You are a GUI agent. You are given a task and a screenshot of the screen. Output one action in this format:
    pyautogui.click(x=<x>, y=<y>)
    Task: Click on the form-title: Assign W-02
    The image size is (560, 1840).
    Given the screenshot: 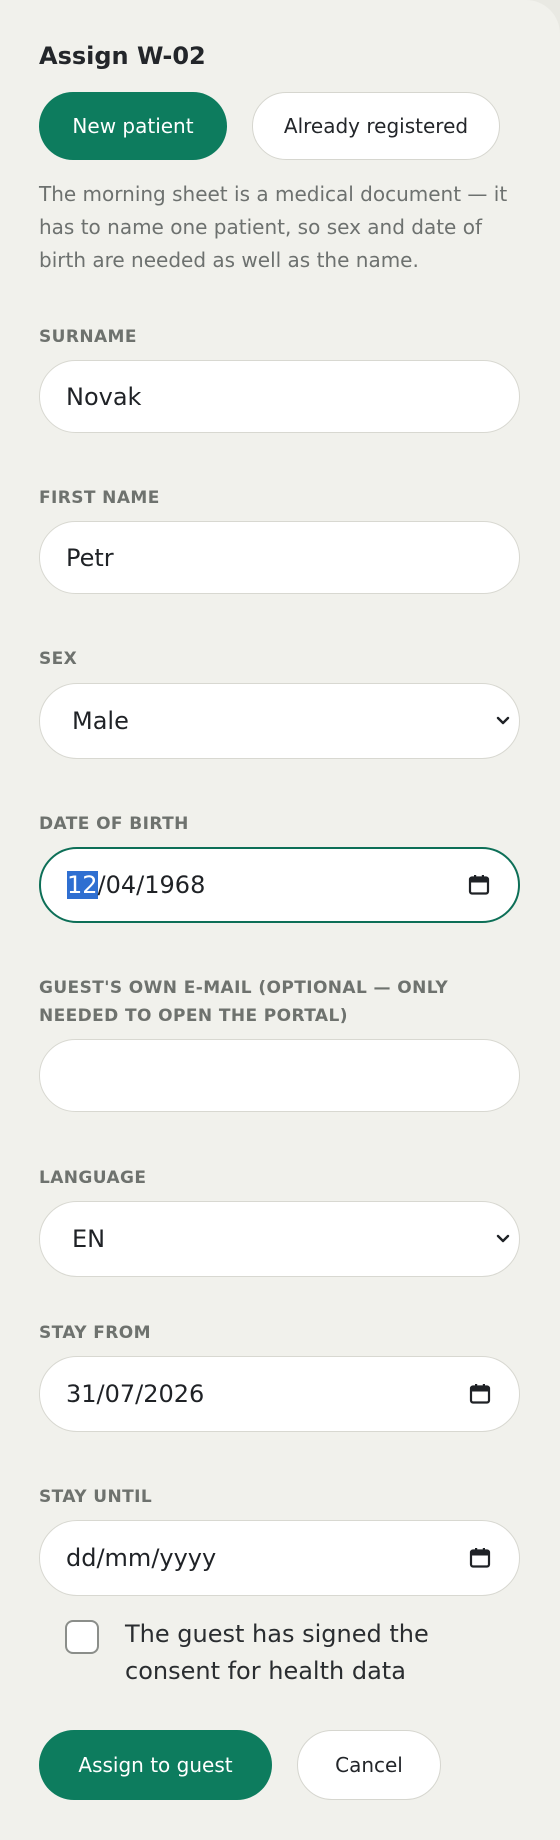 What is the action you would take?
    pyautogui.click(x=122, y=56)
    